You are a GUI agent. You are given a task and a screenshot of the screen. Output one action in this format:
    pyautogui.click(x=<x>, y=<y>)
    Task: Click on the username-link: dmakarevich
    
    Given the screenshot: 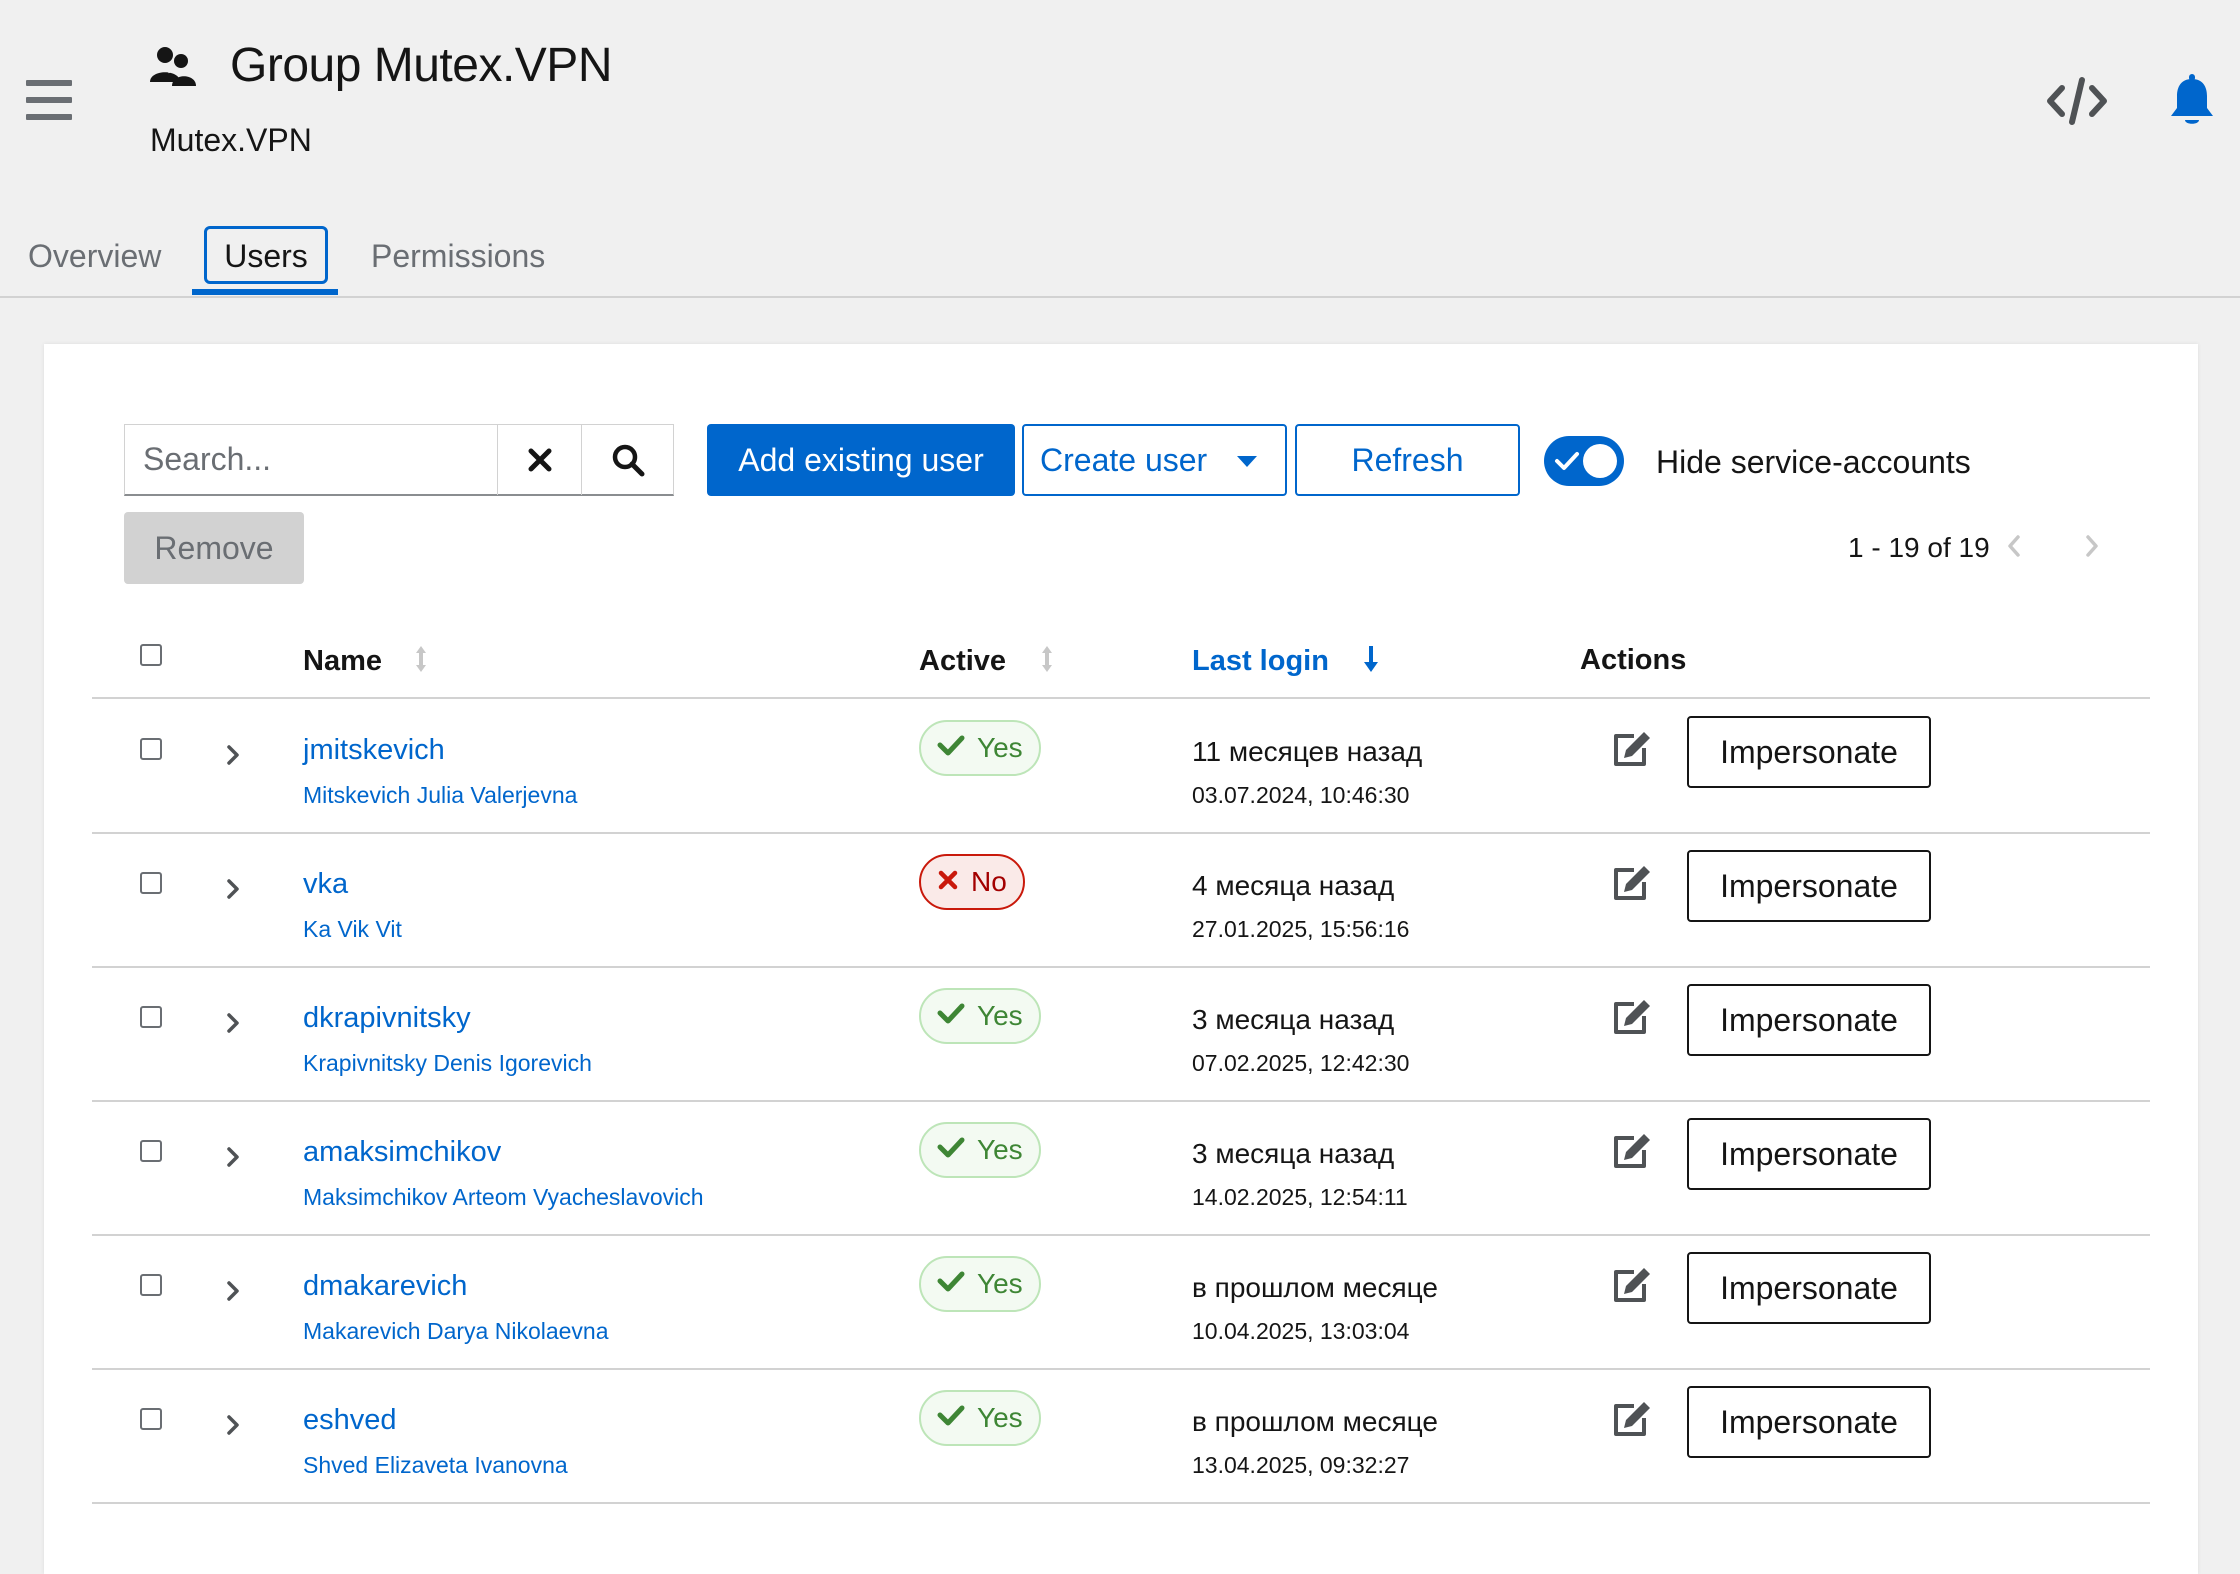 What is the action you would take?
    pyautogui.click(x=385, y=1286)
    